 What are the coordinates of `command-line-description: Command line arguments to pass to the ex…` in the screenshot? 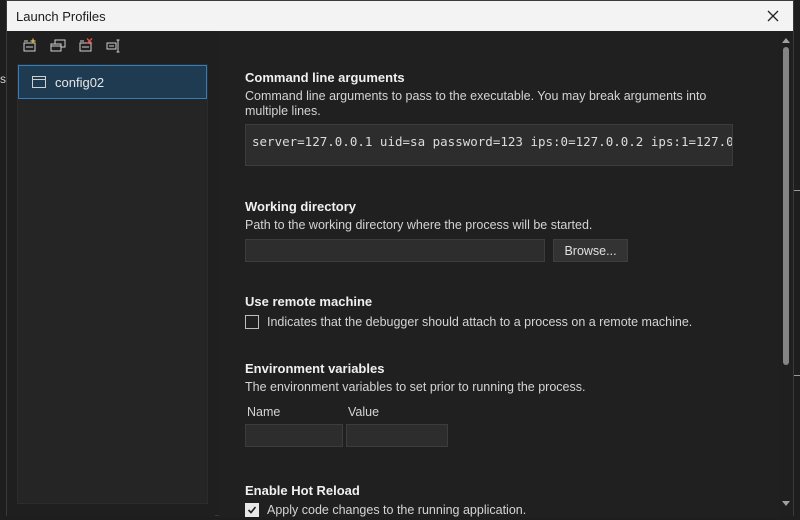 It's located at (476, 103).